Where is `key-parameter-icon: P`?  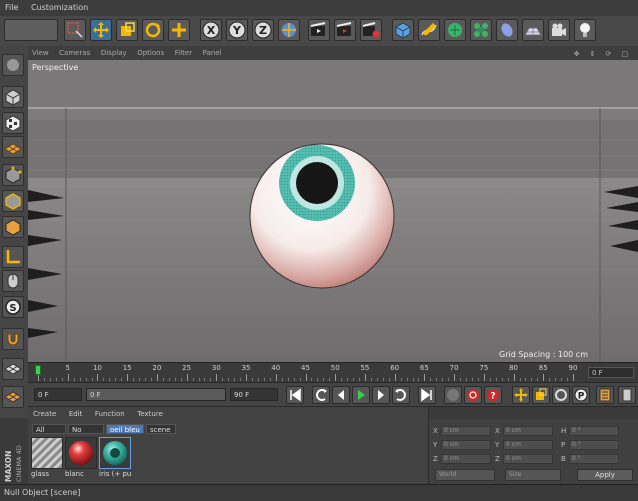
key-parameter-icon: P is located at coordinates (581, 395).